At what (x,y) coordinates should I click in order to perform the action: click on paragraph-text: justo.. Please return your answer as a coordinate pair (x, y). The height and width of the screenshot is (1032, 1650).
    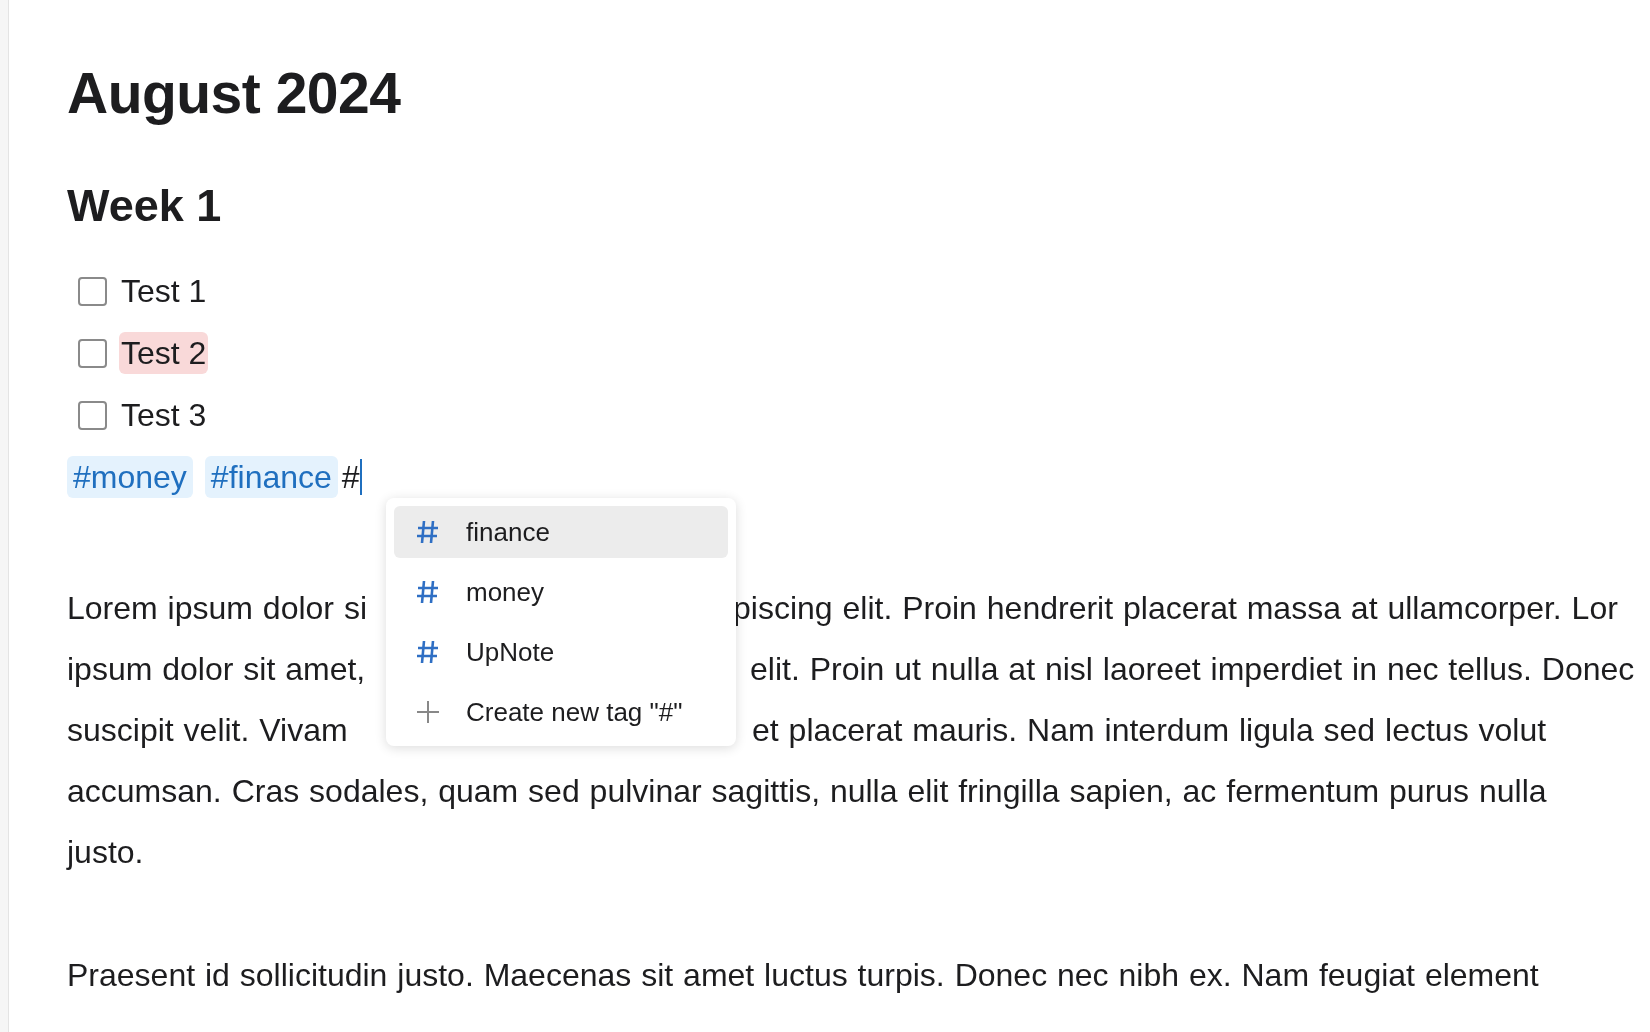
    Looking at the image, I should click on (105, 852).